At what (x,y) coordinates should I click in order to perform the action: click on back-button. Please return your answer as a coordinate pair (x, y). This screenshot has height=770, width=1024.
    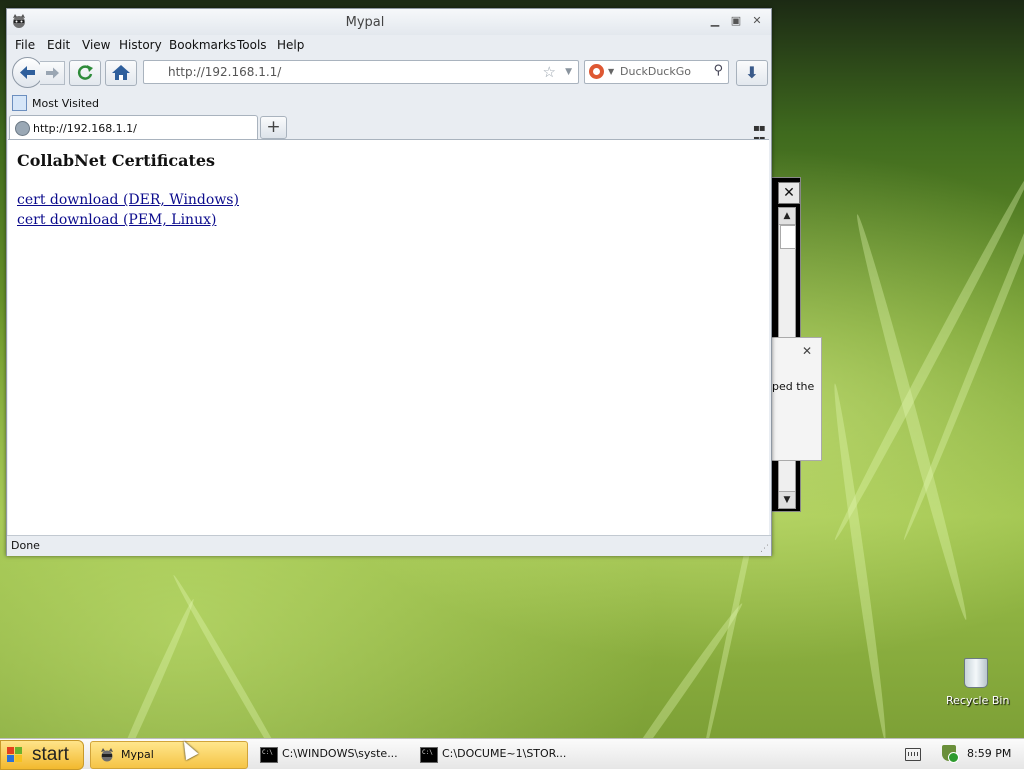
    Looking at the image, I should click on (27, 72).